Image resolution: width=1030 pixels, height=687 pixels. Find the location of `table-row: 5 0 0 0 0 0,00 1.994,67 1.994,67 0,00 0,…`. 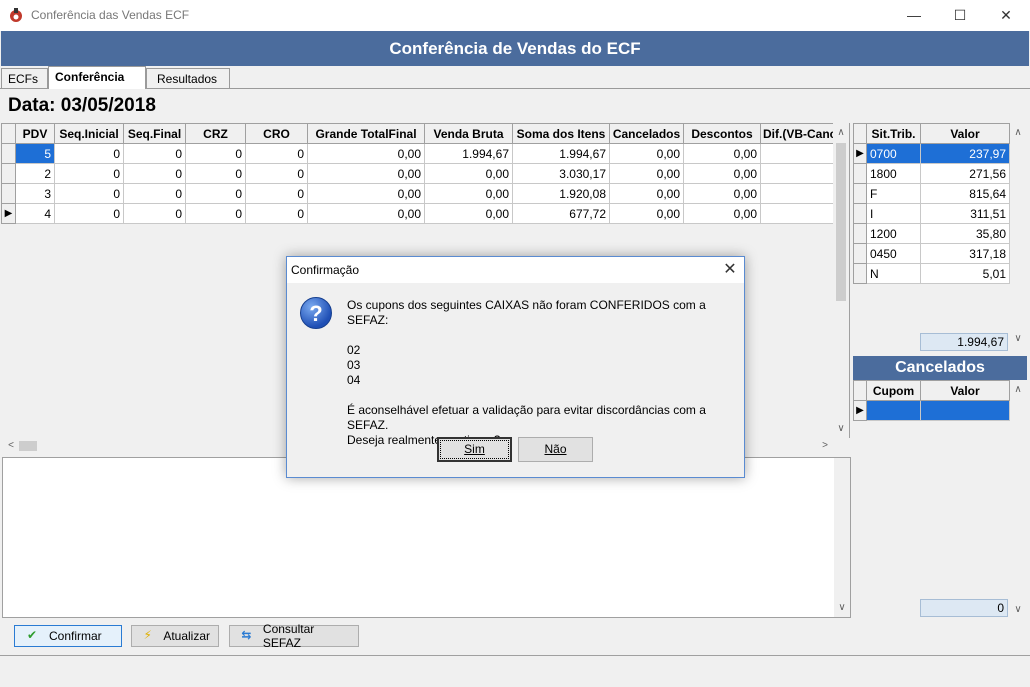

table-row: 5 0 0 0 0 0,00 1.994,67 1.994,67 0,00 0,… is located at coordinates (420, 153).